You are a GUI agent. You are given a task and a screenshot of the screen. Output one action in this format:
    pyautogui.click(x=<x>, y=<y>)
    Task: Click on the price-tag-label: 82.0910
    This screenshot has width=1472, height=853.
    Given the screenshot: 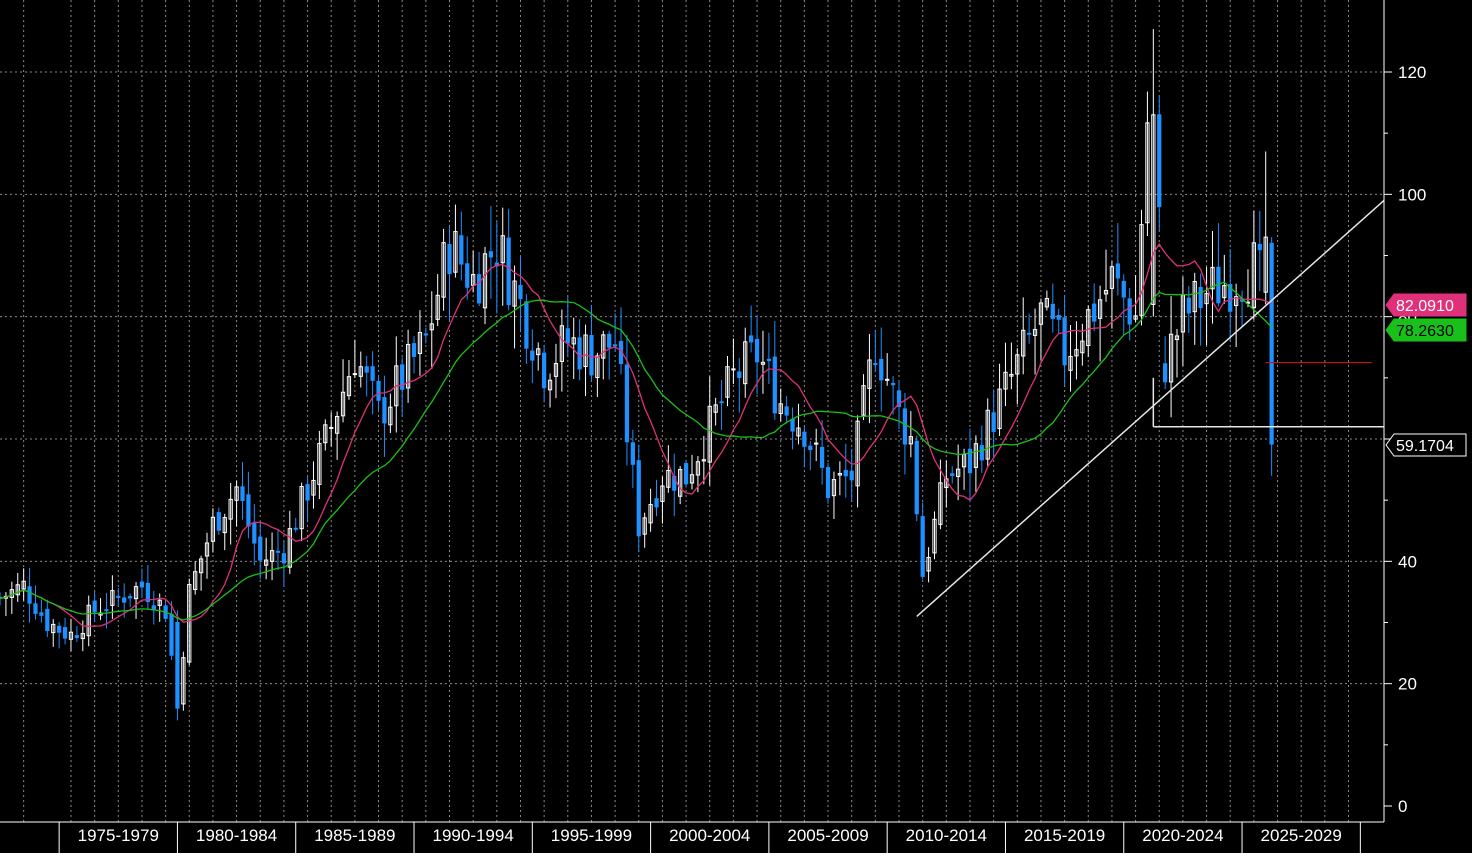 What is the action you would take?
    pyautogui.click(x=1425, y=306)
    